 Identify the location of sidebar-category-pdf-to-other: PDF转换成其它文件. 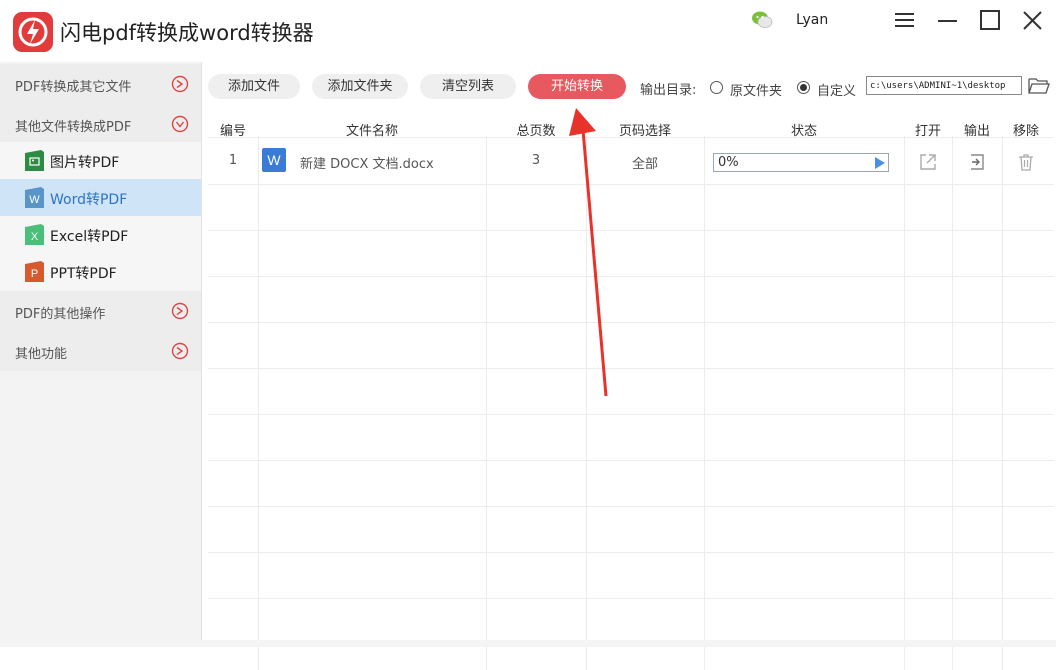
(100, 84).